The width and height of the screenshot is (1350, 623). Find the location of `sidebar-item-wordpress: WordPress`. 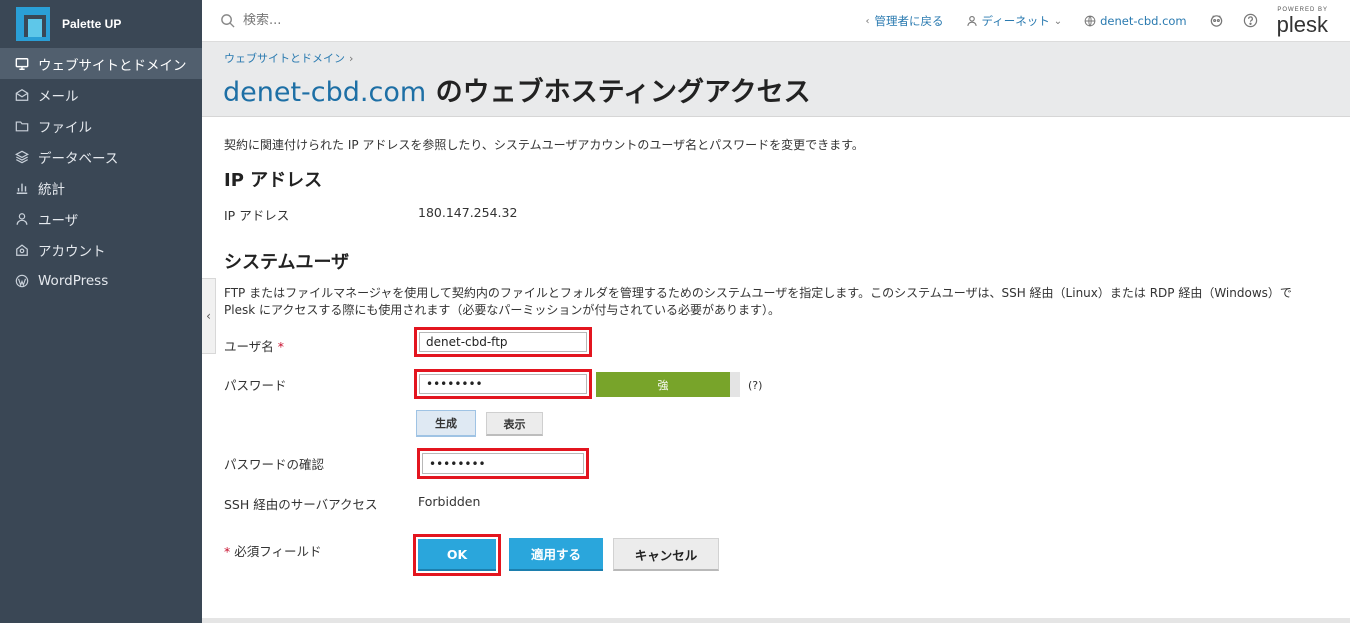

sidebar-item-wordpress: WordPress is located at coordinates (101, 280).